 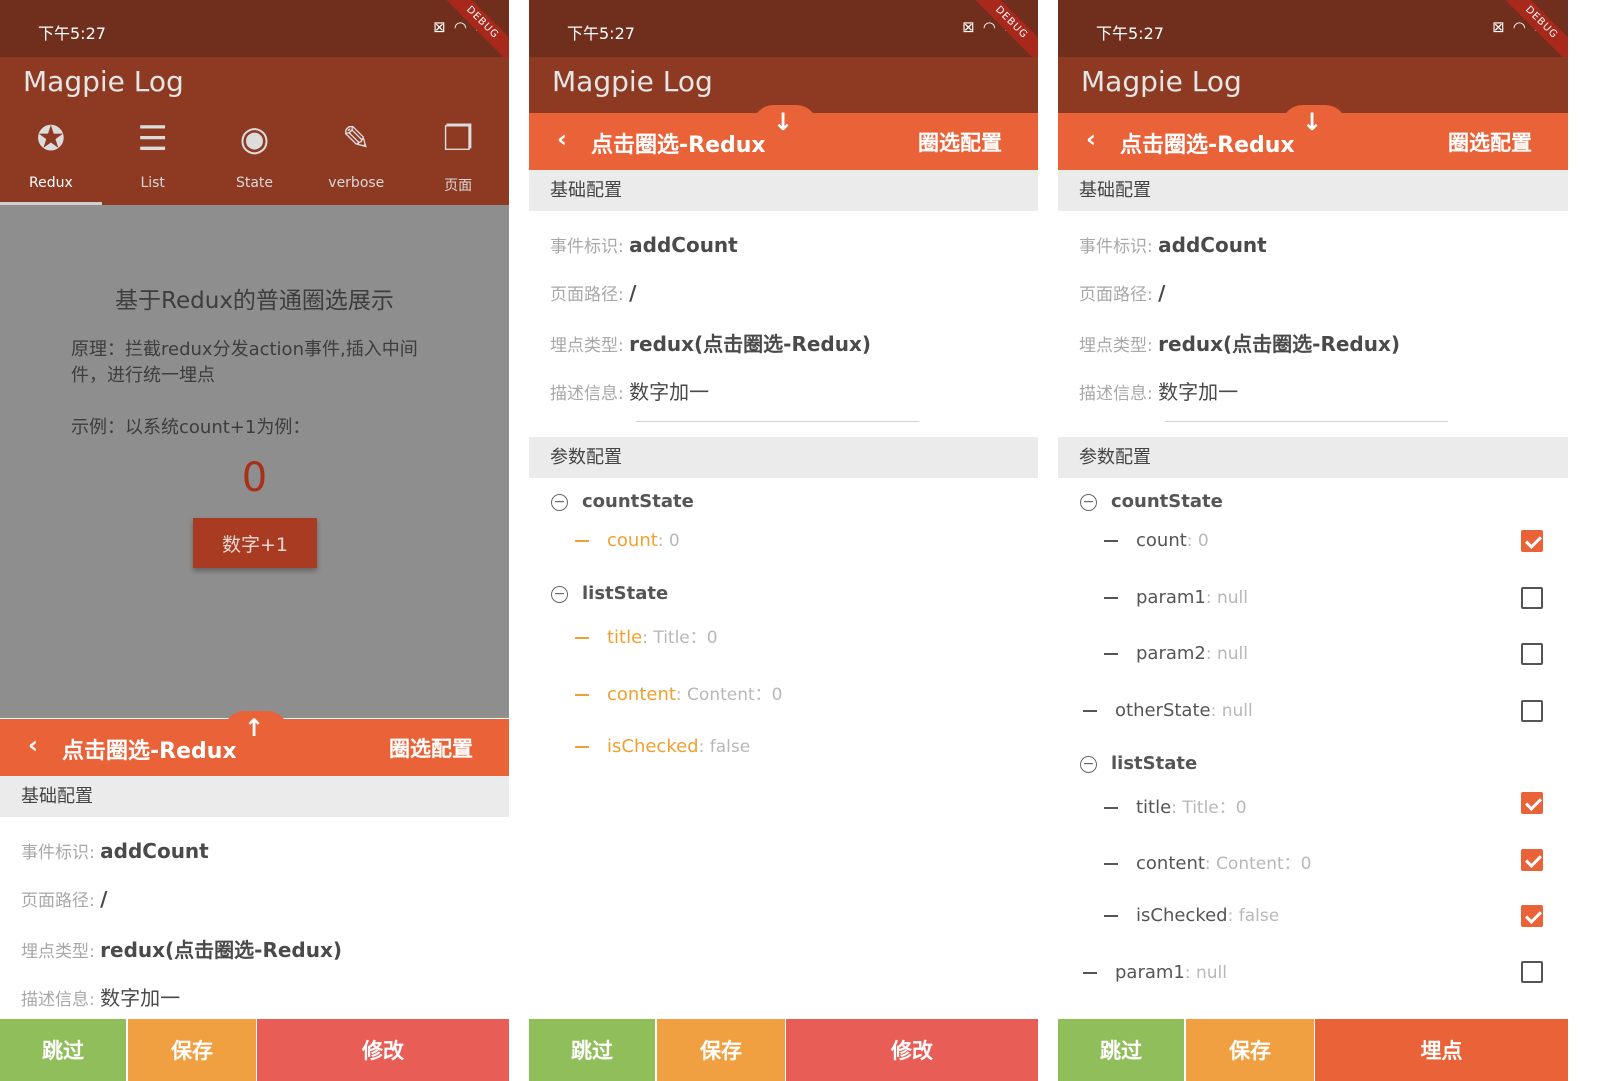 I want to click on field-value: redux(点击圈选-Redux), so click(x=221, y=950).